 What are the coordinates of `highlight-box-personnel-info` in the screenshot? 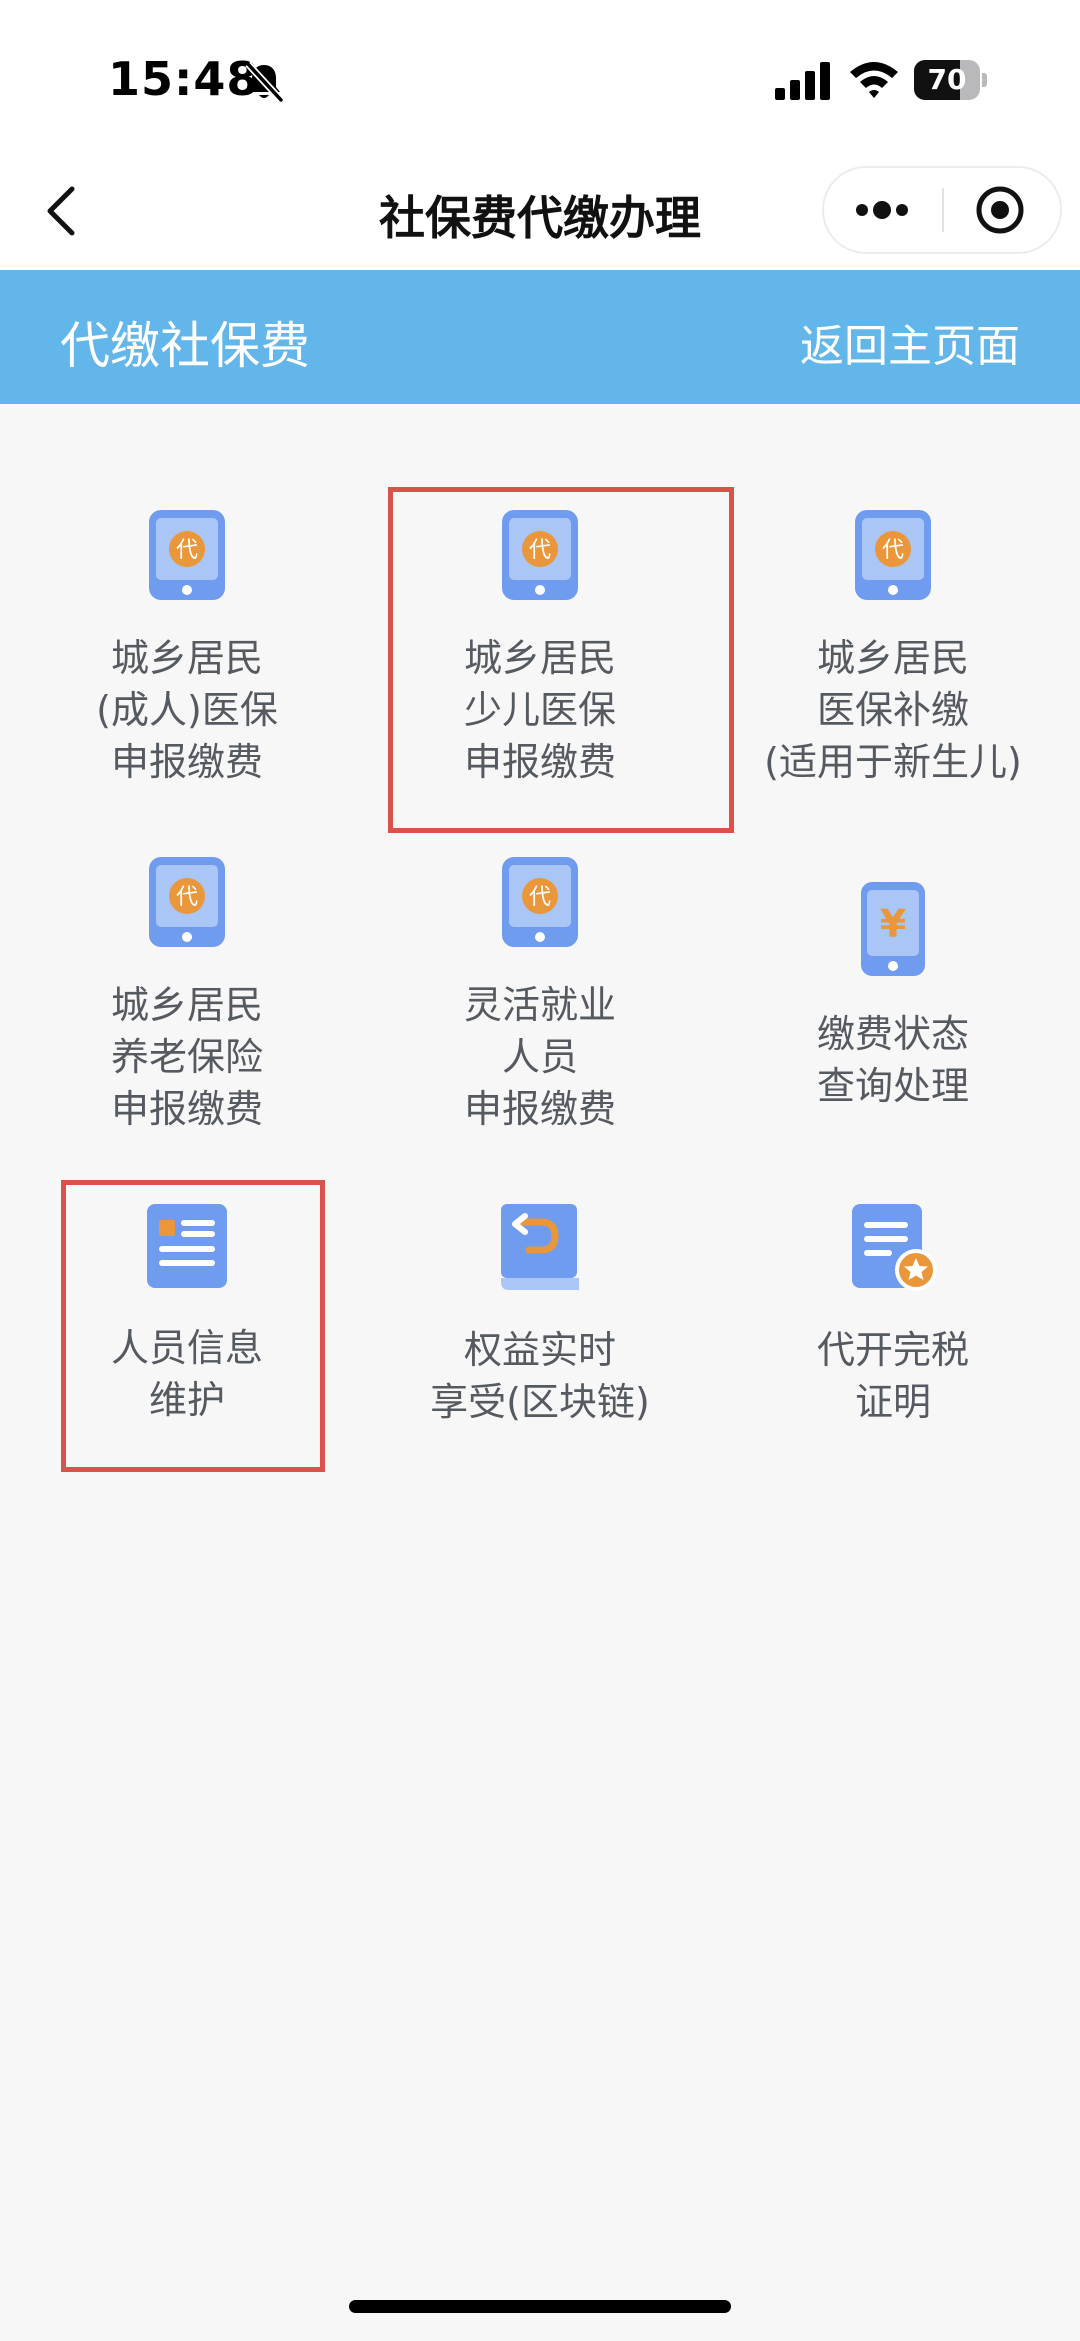 It's located at (193, 1326).